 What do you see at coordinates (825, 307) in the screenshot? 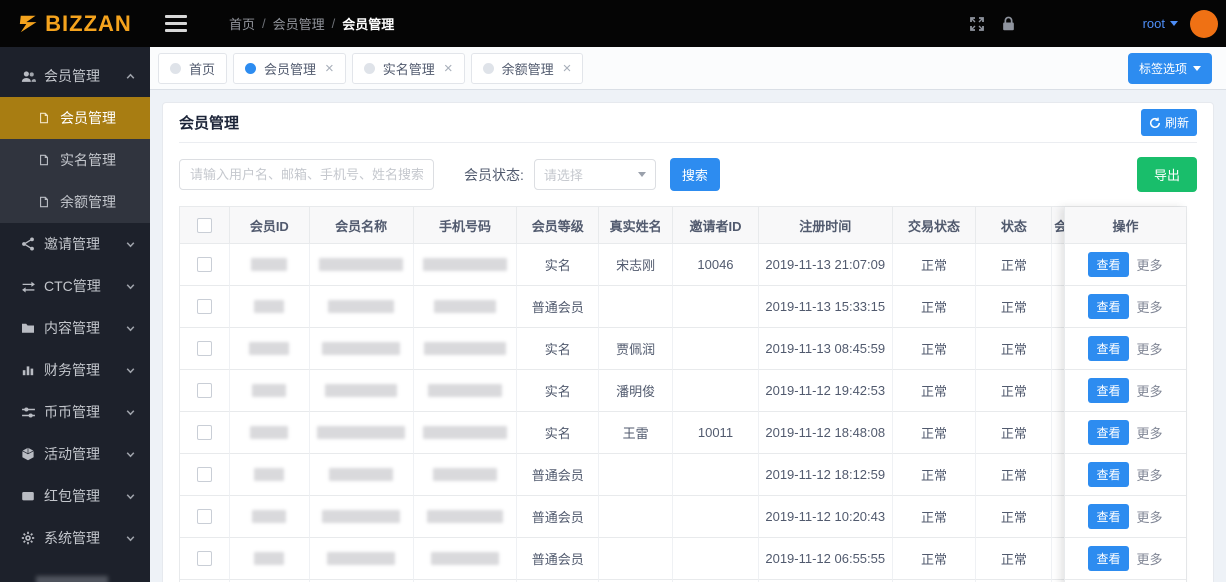
I see `register-time: 2019-11-13 15:33:15` at bounding box center [825, 307].